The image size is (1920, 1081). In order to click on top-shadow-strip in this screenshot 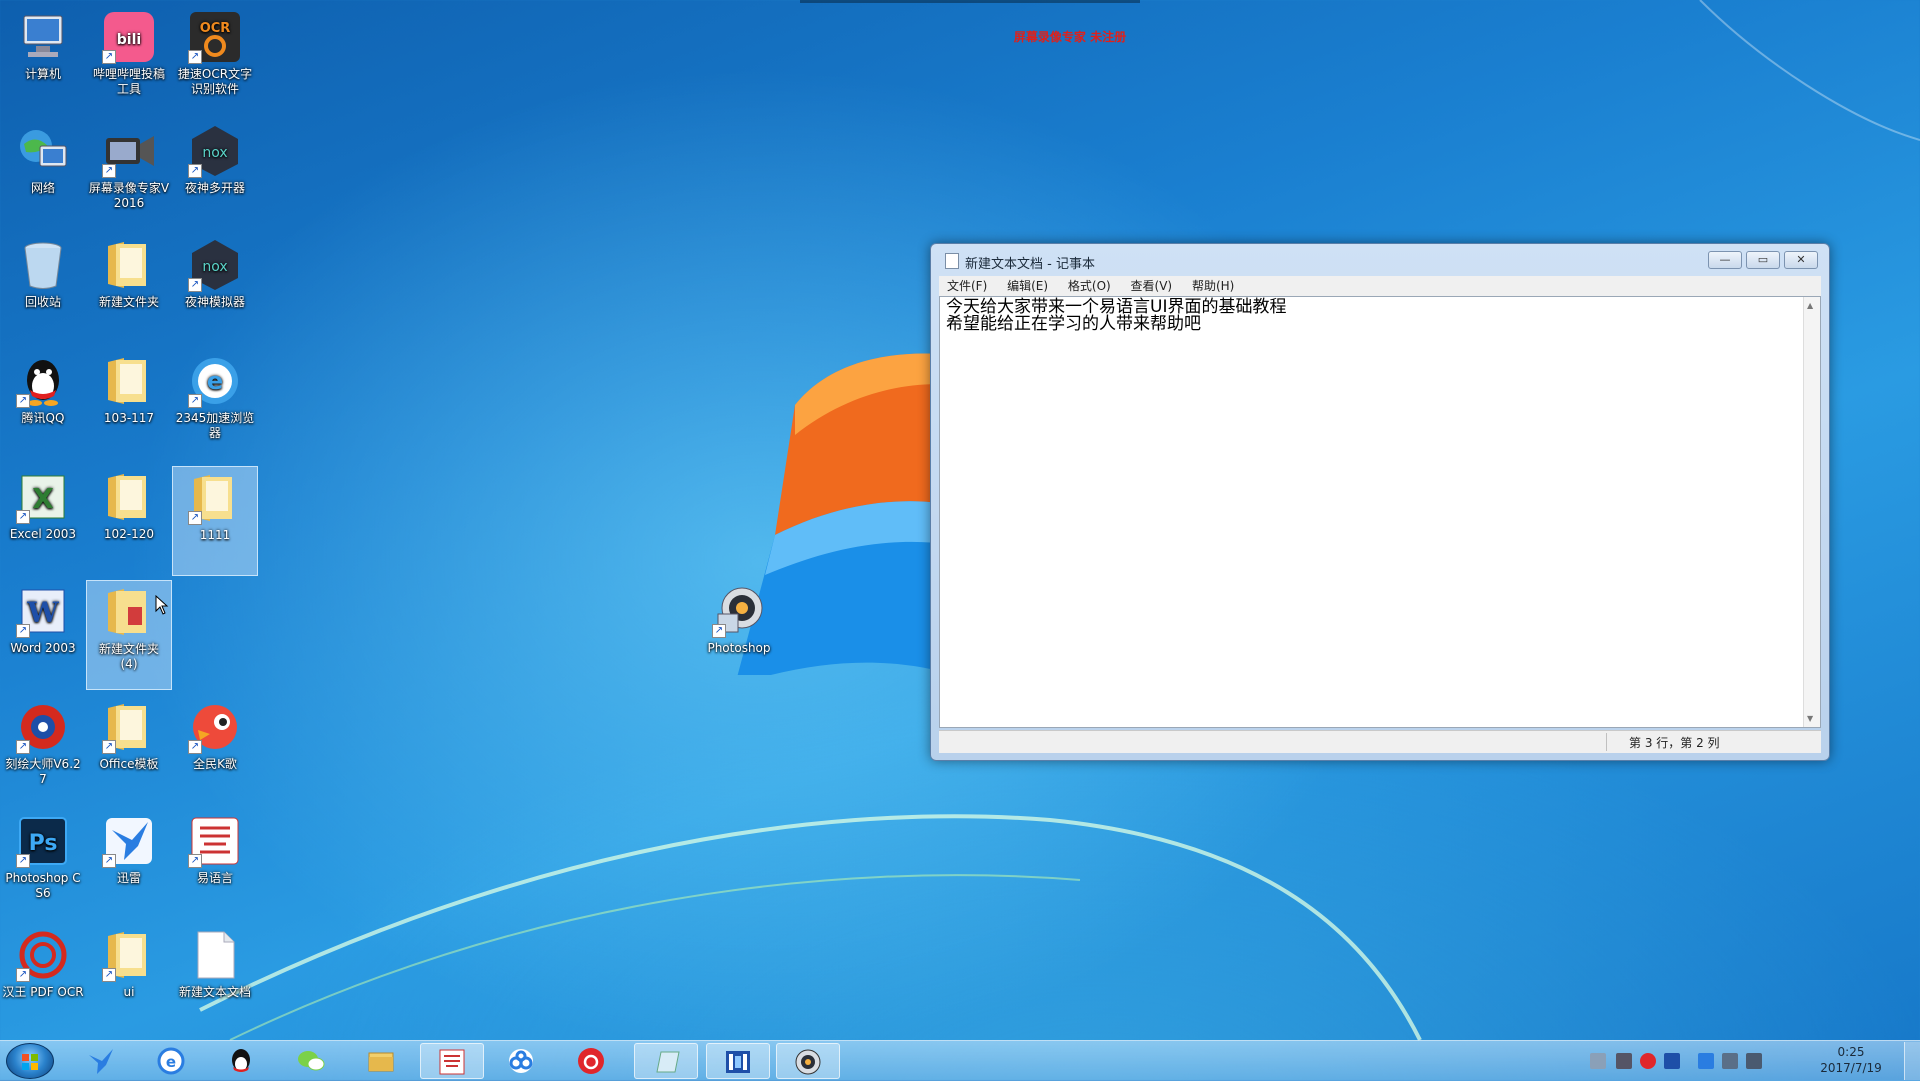, I will do `click(970, 1)`.